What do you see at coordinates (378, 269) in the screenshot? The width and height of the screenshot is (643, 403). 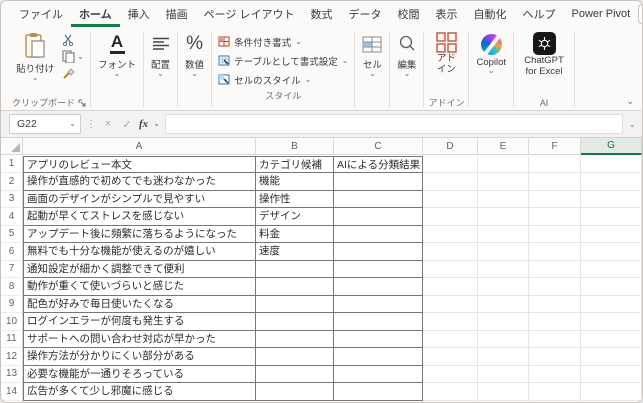 I see `cell-C7` at bounding box center [378, 269].